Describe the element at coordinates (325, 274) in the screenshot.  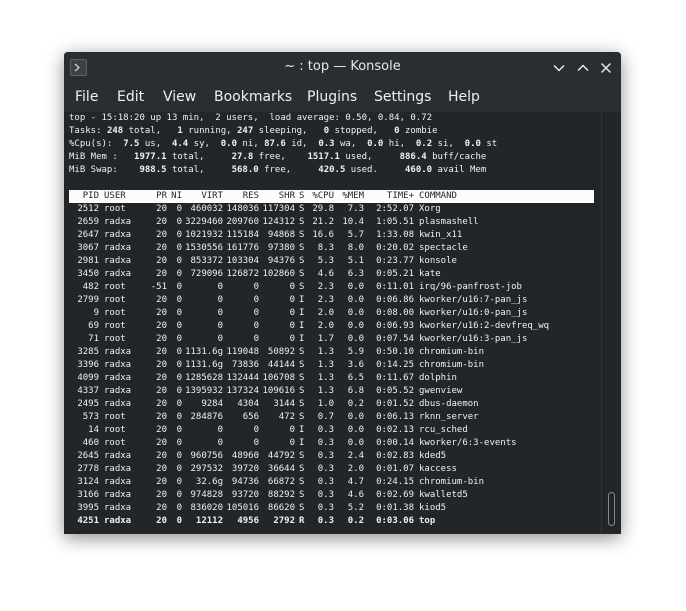
I see `cell-cpu: 4.6` at that location.